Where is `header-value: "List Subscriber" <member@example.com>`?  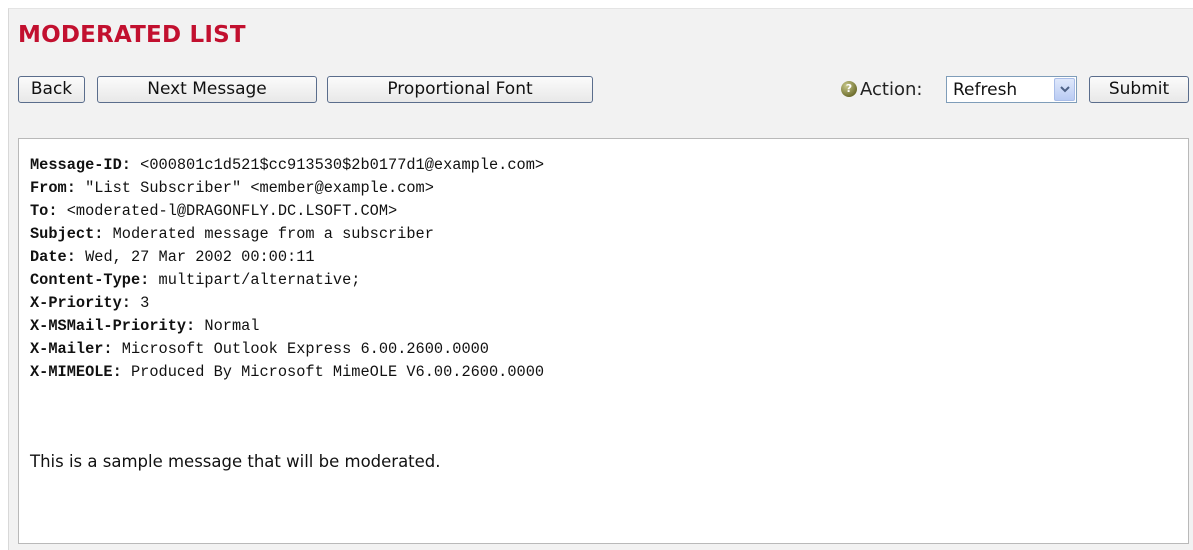 header-value: "List Subscriber" <member@example.com> is located at coordinates (254, 188).